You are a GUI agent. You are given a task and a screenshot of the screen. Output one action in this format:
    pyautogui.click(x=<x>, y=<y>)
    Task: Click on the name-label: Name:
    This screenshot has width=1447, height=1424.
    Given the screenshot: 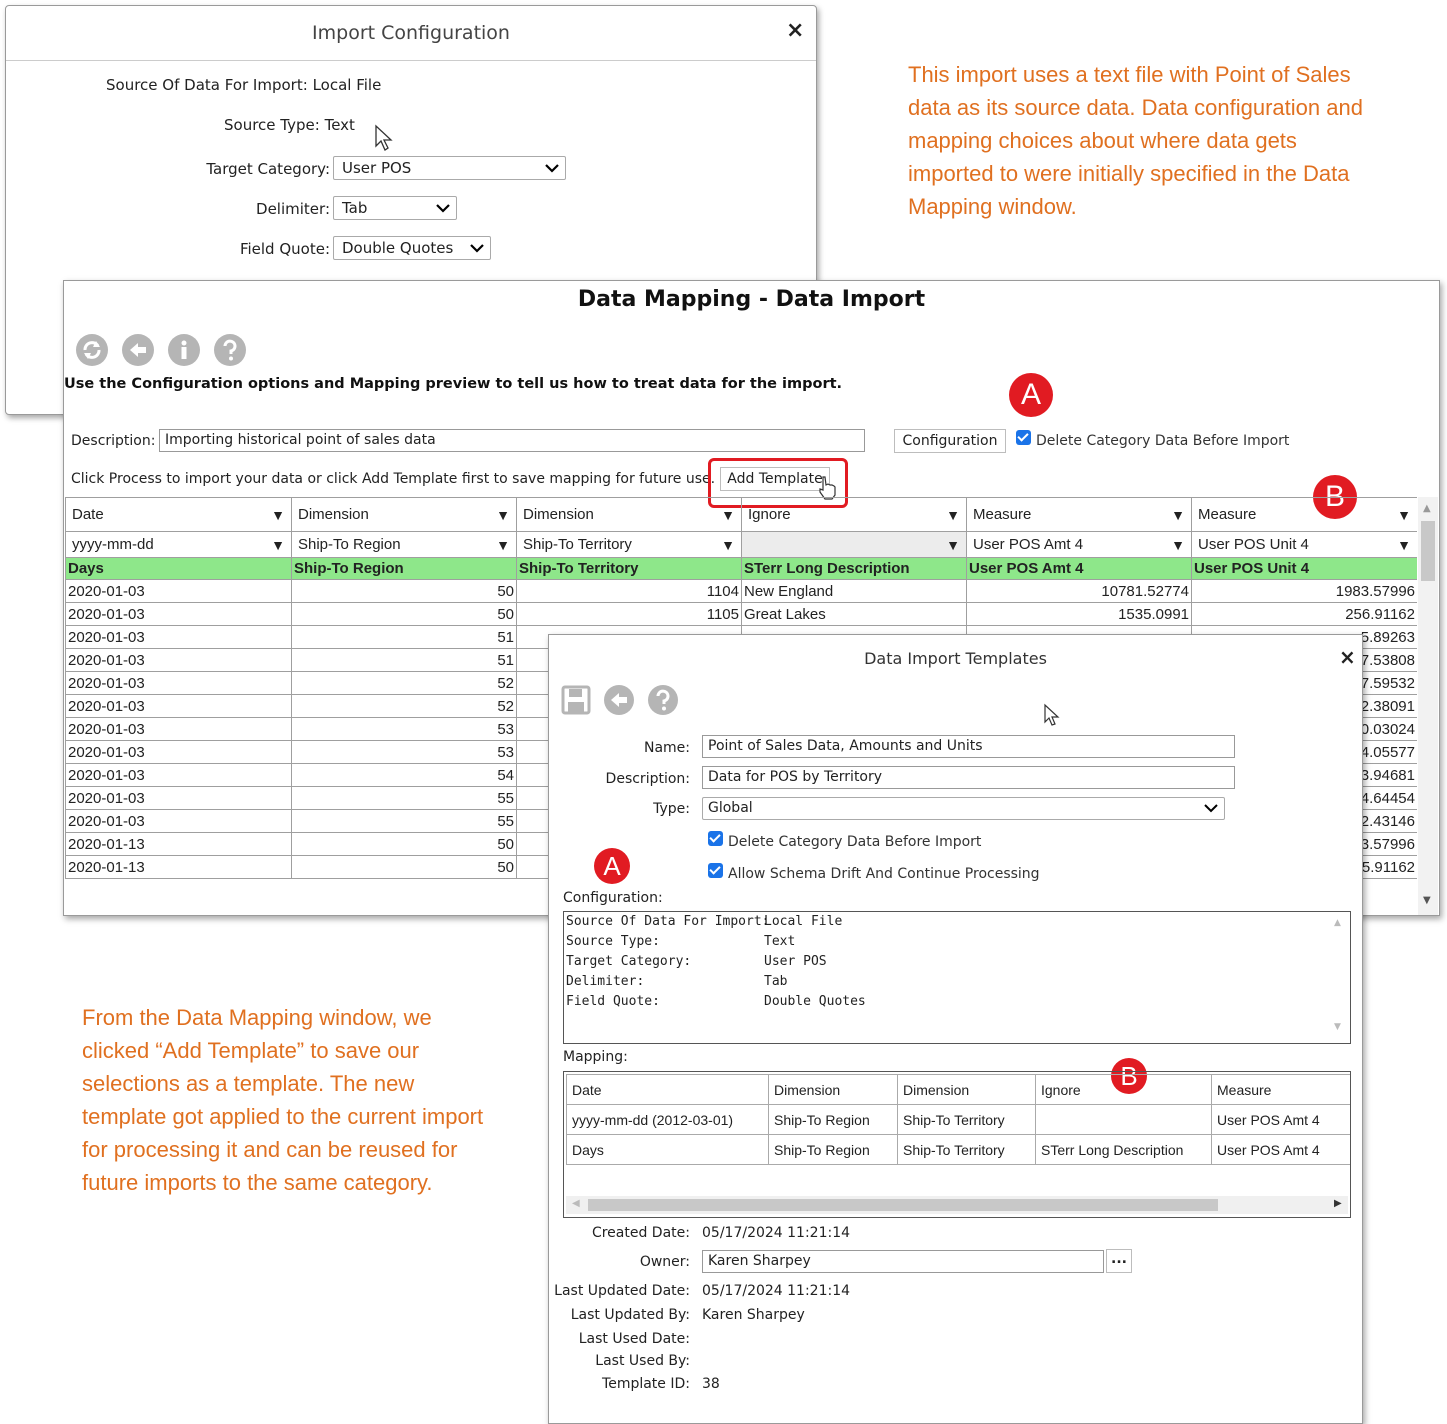 What is the action you would take?
    pyautogui.click(x=666, y=748)
    